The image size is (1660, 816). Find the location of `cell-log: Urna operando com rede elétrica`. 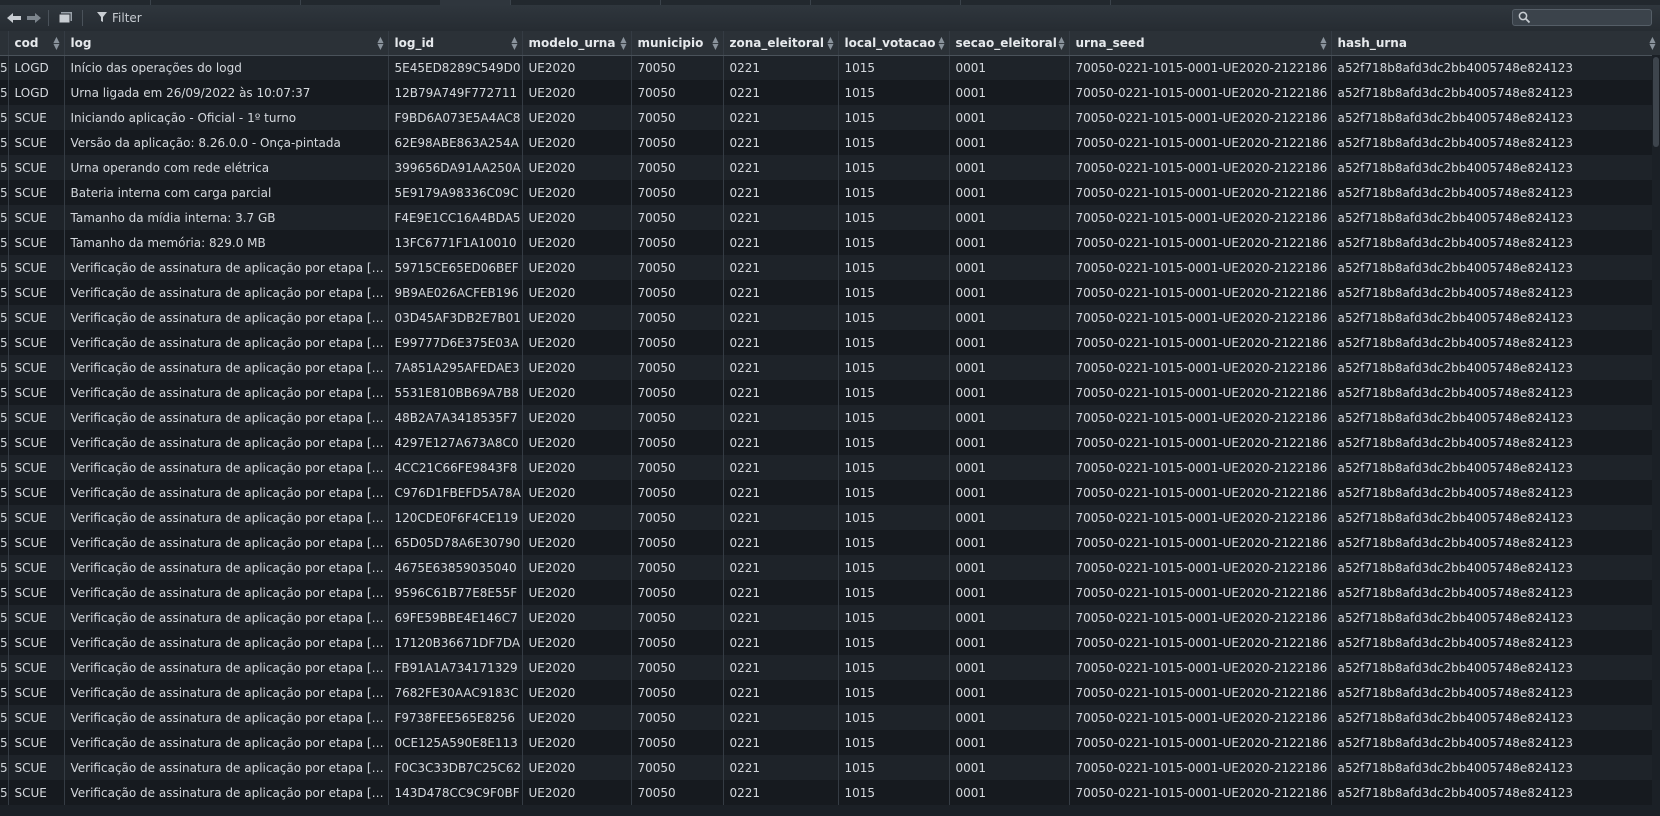

cell-log: Urna operando com rede elétrica is located at coordinates (226, 167).